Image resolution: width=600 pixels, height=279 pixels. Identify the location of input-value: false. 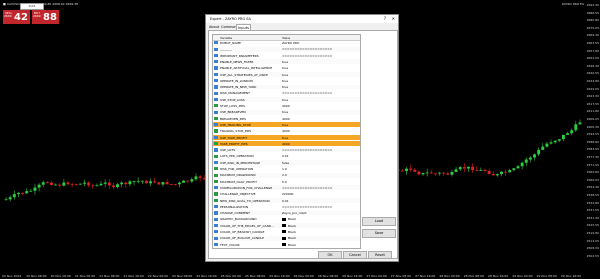
(285, 163).